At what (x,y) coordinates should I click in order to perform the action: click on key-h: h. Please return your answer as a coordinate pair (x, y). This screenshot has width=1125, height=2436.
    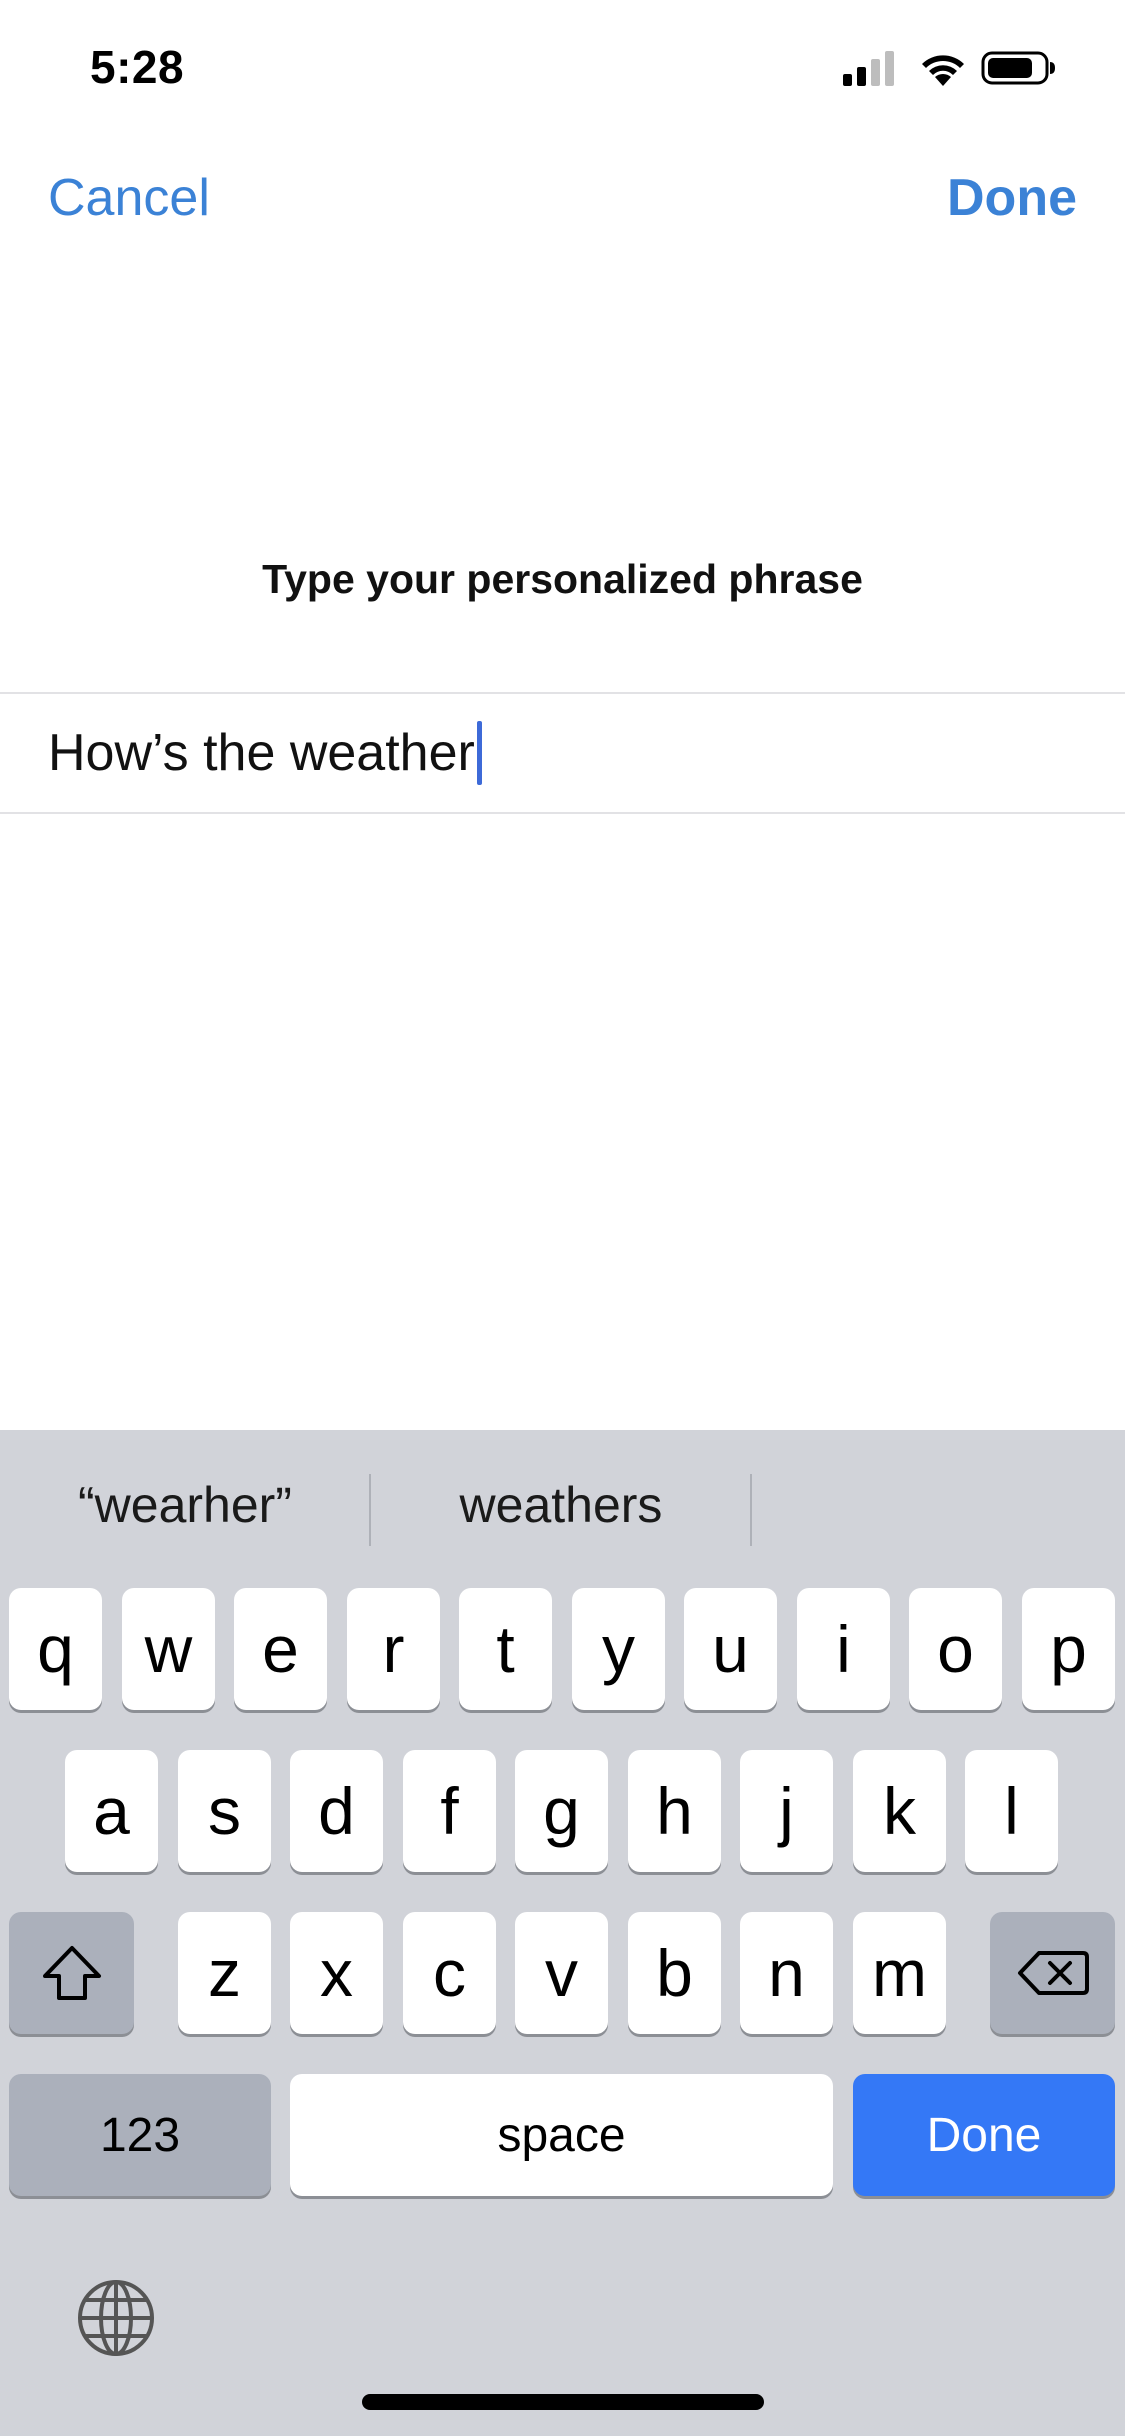
    Looking at the image, I should click on (674, 1811).